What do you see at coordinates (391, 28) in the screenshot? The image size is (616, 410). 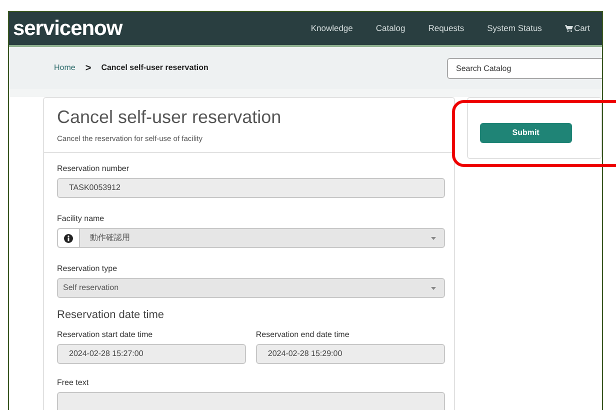 I see `nav-link: Catalog` at bounding box center [391, 28].